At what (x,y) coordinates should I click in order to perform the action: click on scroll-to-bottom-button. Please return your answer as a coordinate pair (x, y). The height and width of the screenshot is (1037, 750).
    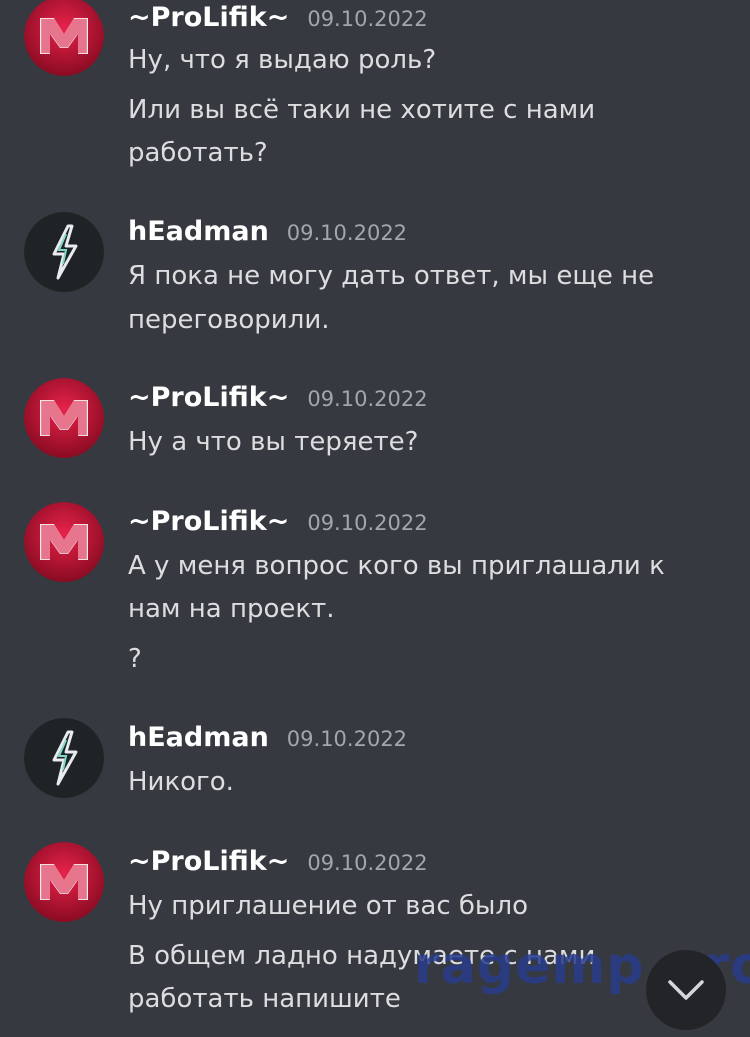
    Looking at the image, I should click on (686, 990).